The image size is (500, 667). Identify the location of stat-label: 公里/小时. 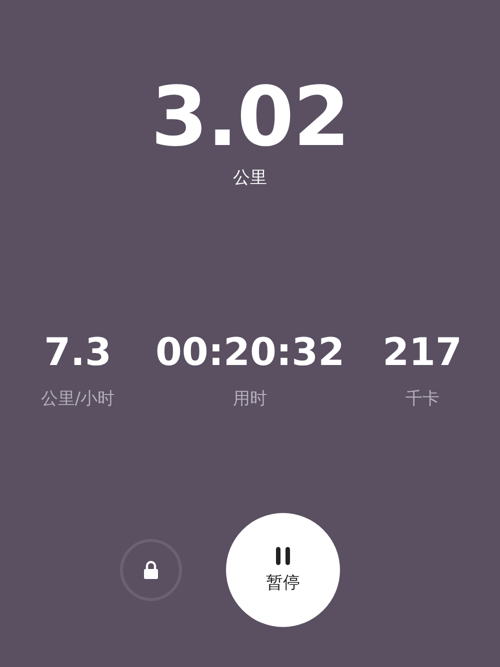
(77, 399).